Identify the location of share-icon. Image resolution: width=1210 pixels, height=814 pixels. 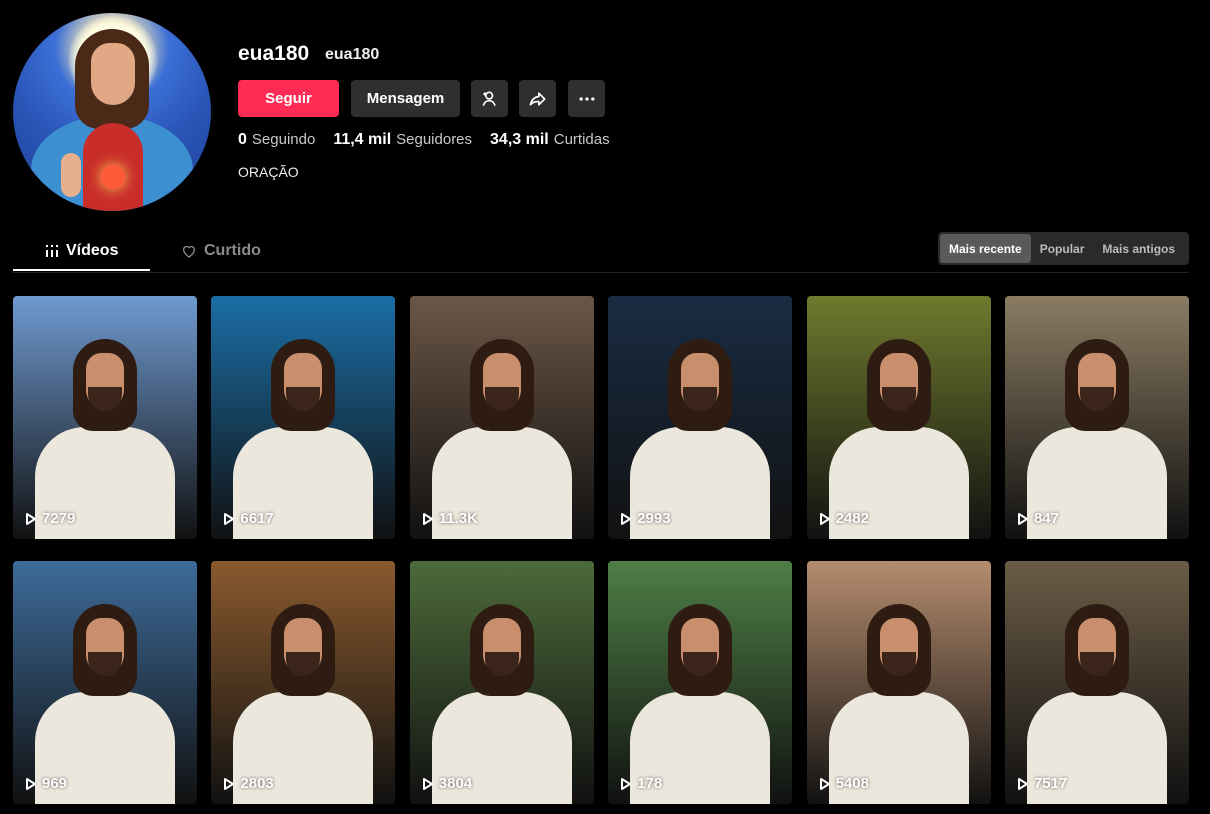
(537, 98).